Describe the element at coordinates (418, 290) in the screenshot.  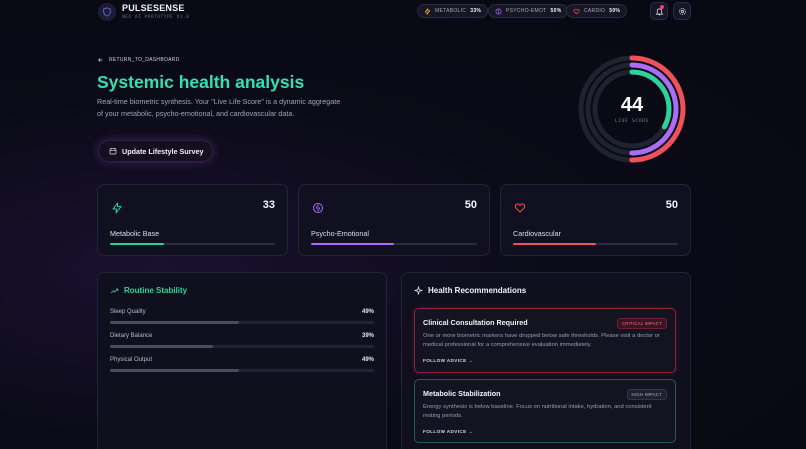
I see `sparkle-icon` at that location.